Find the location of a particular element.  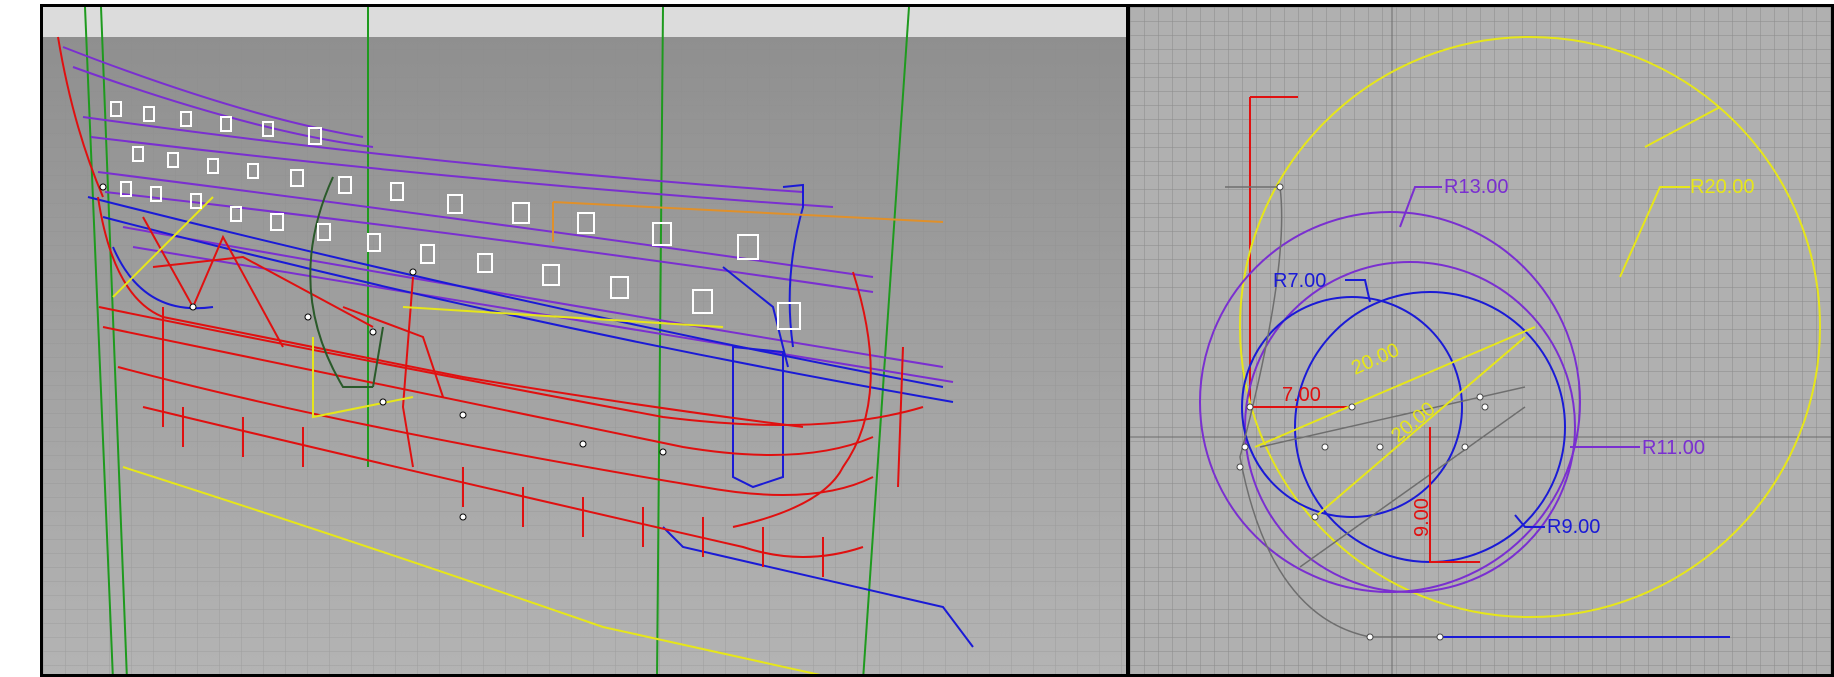

label-r20: R20.00 is located at coordinates (1722, 187).